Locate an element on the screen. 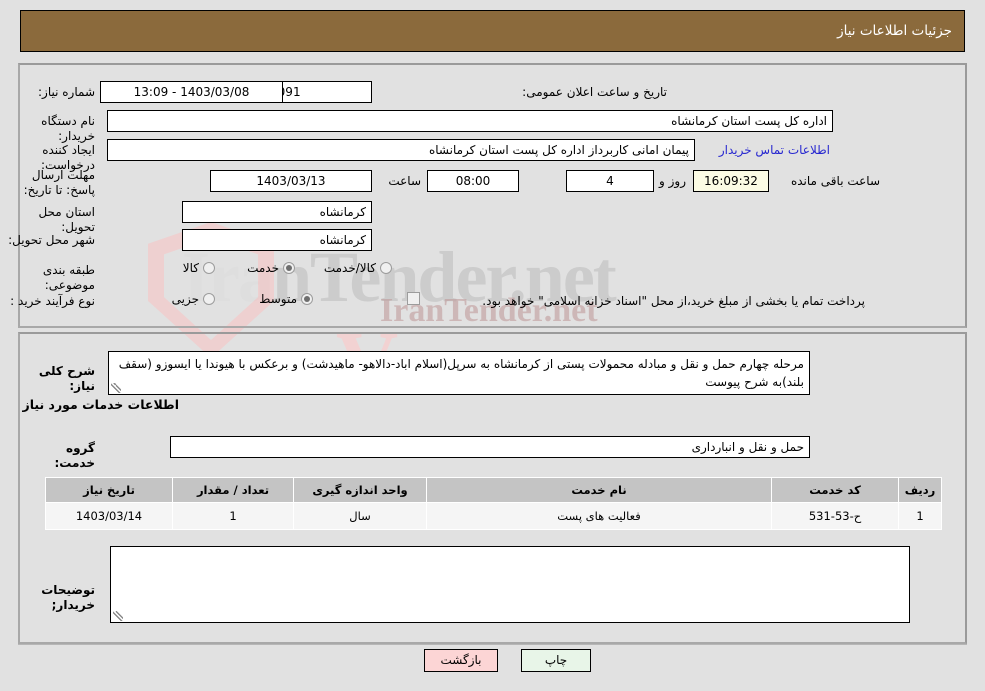  need-number-label: شماره نیاز: is located at coordinates (66, 92).